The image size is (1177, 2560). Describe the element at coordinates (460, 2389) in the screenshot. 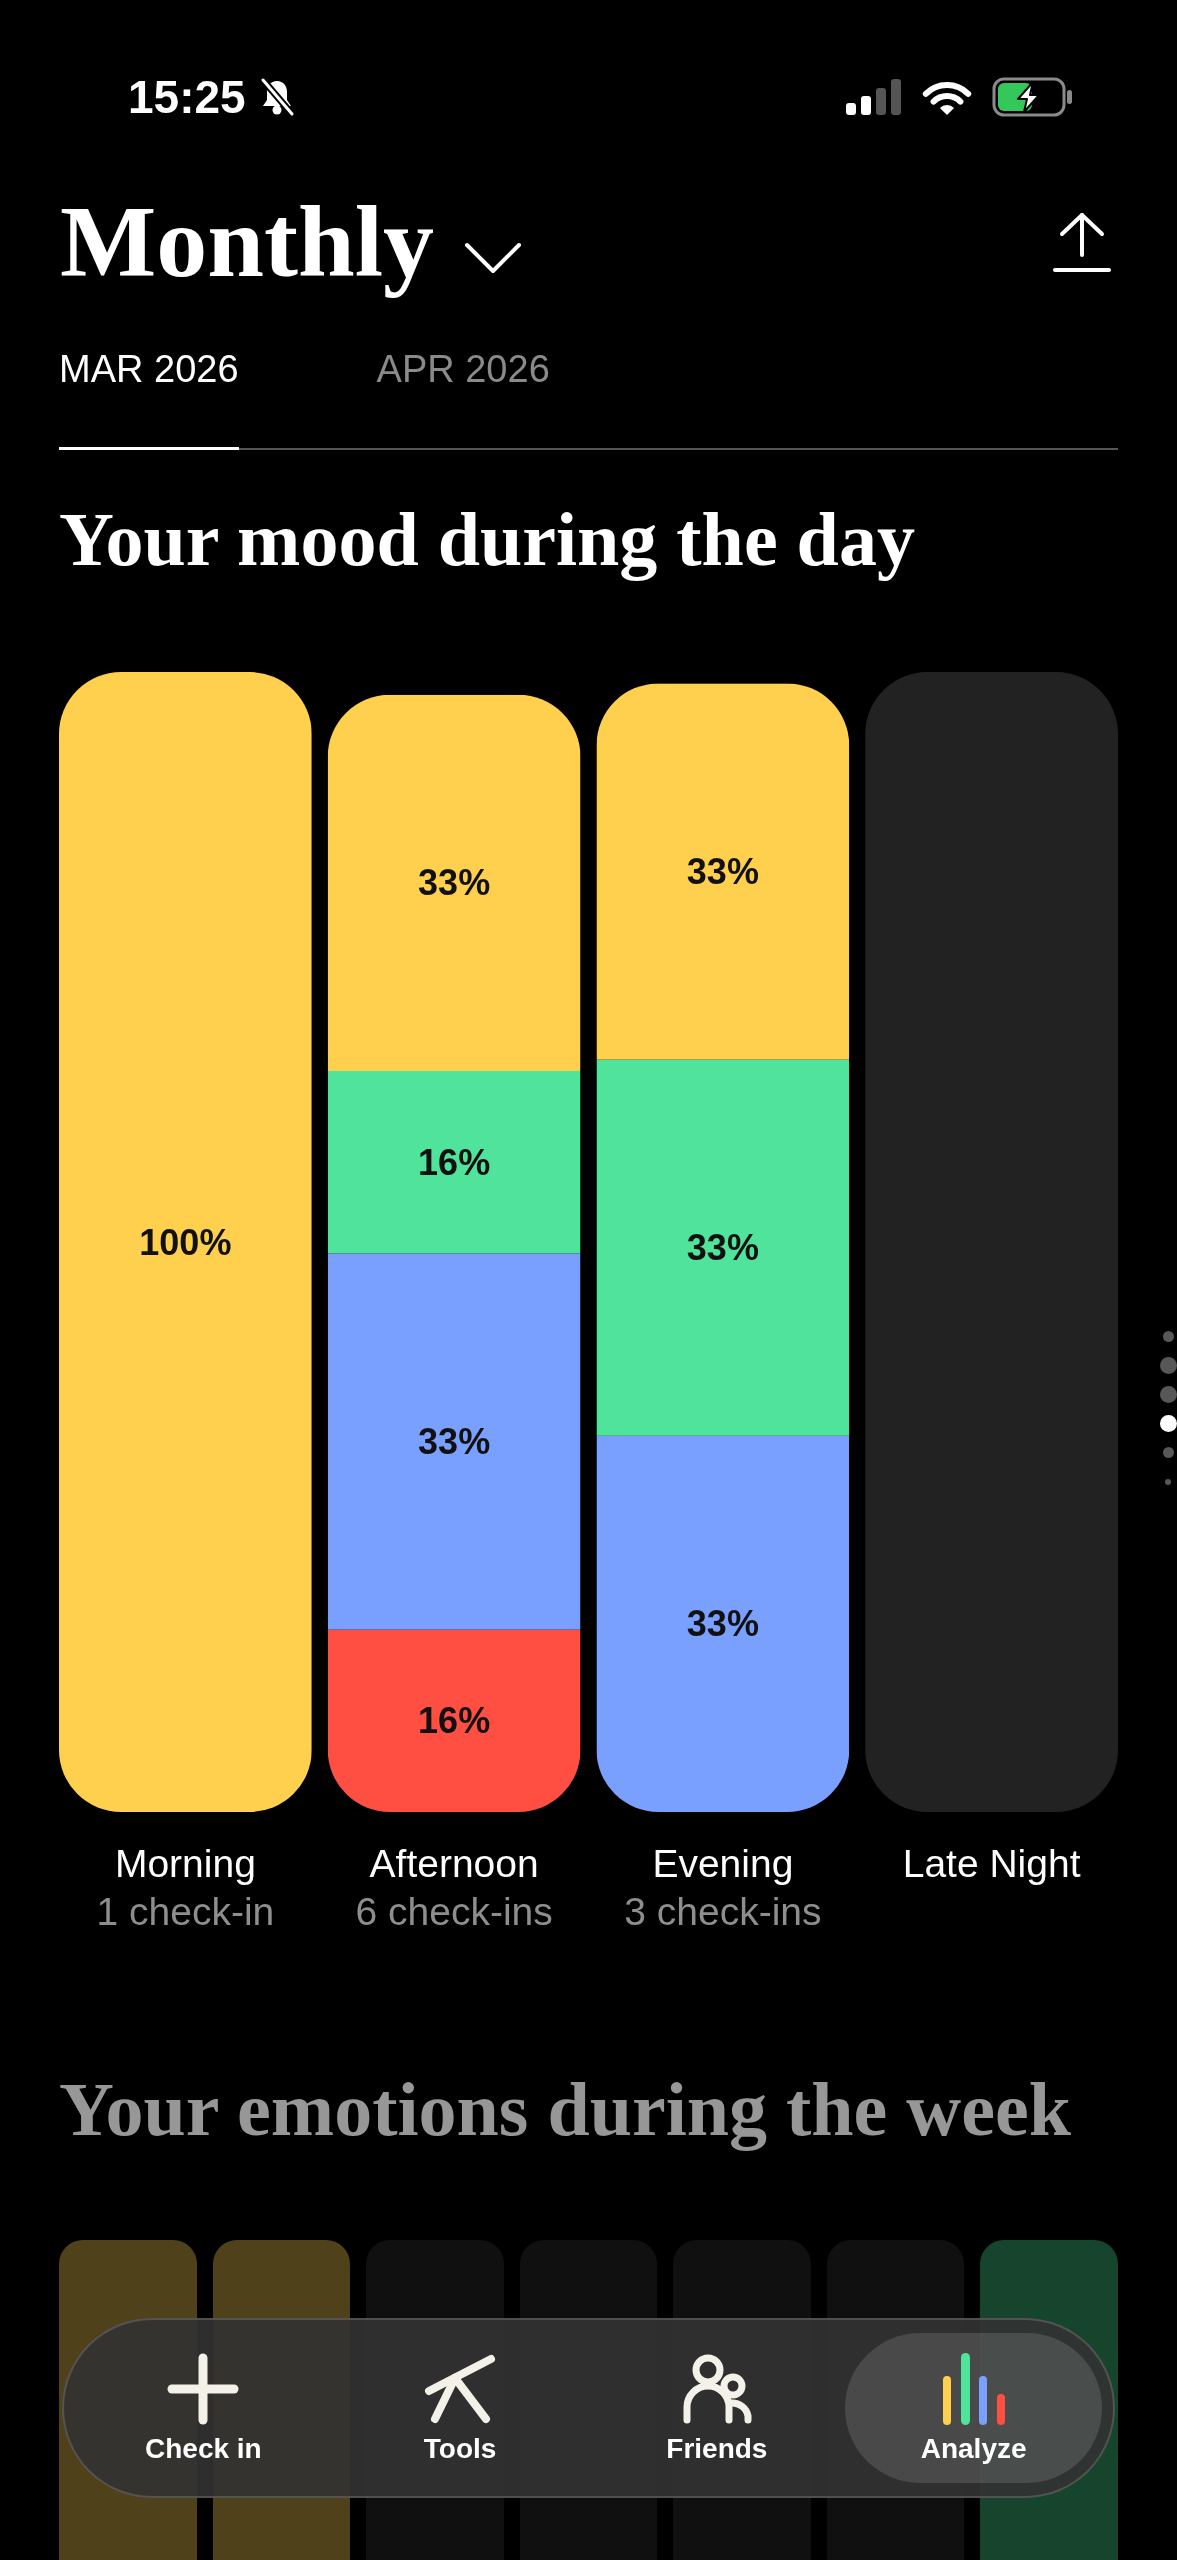

I see `telescope-icon` at that location.